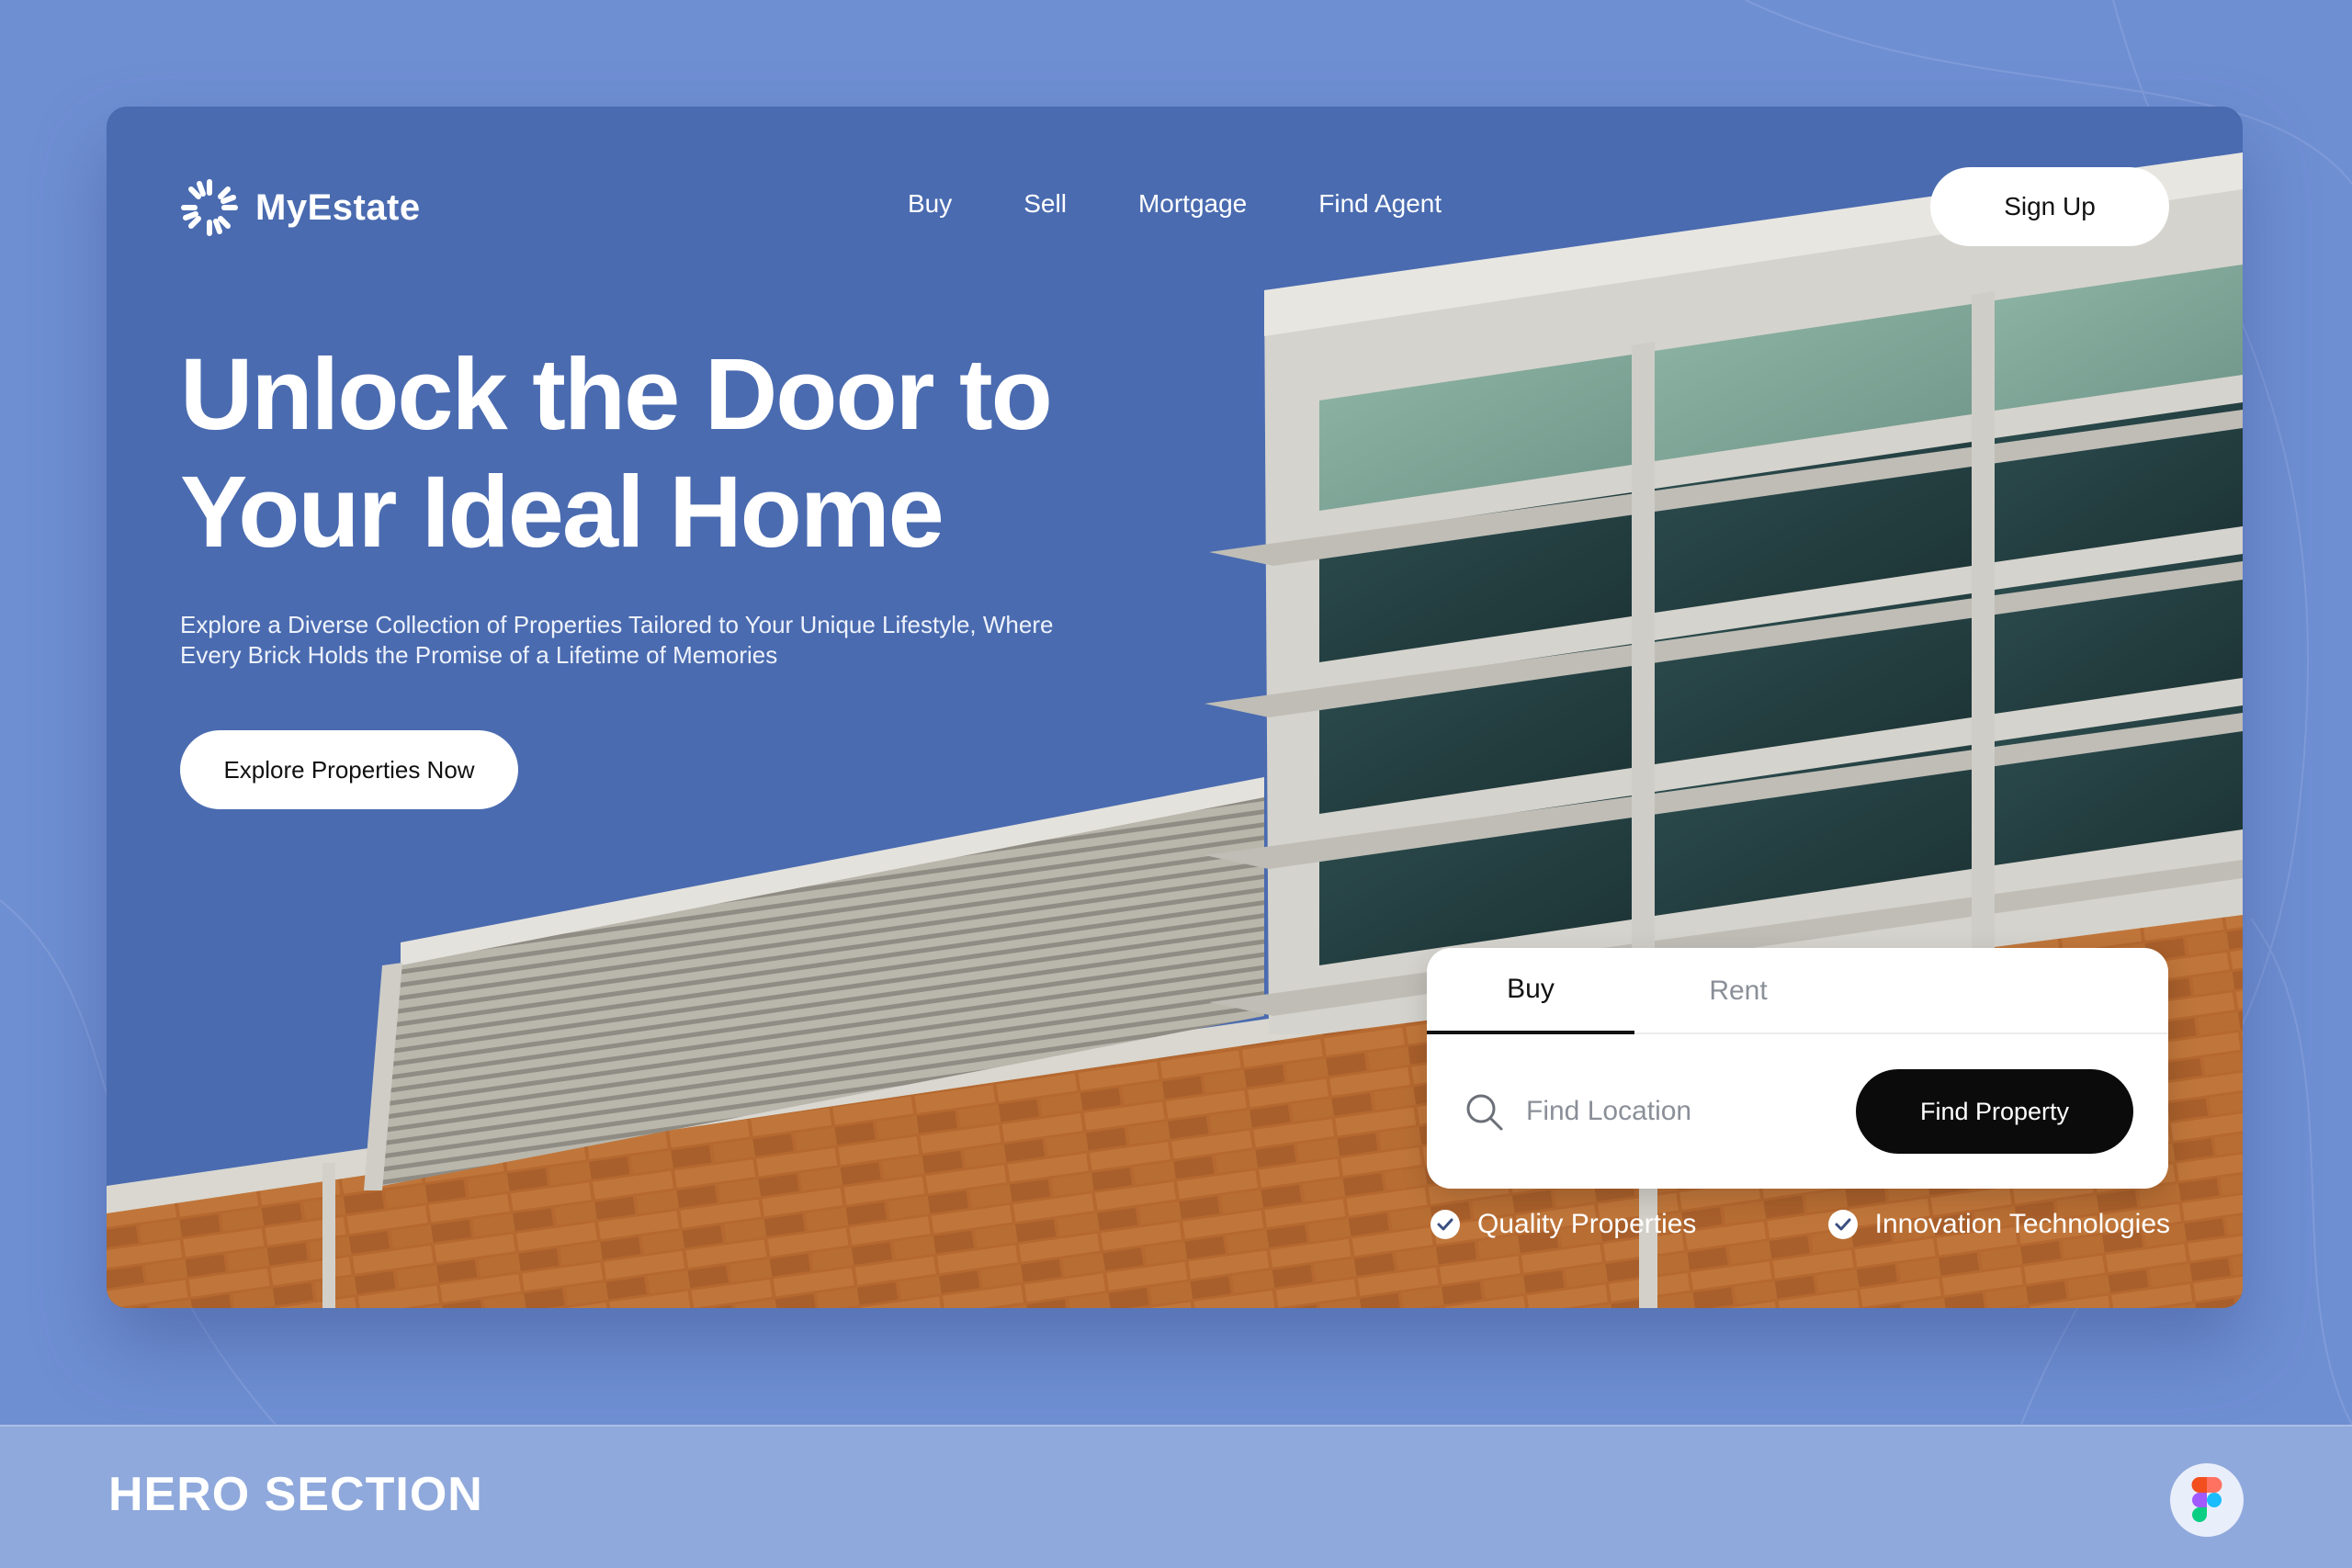 This screenshot has height=1568, width=2352. Describe the element at coordinates (1531, 991) in the screenshot. I see `tab-buy: Buy` at that location.